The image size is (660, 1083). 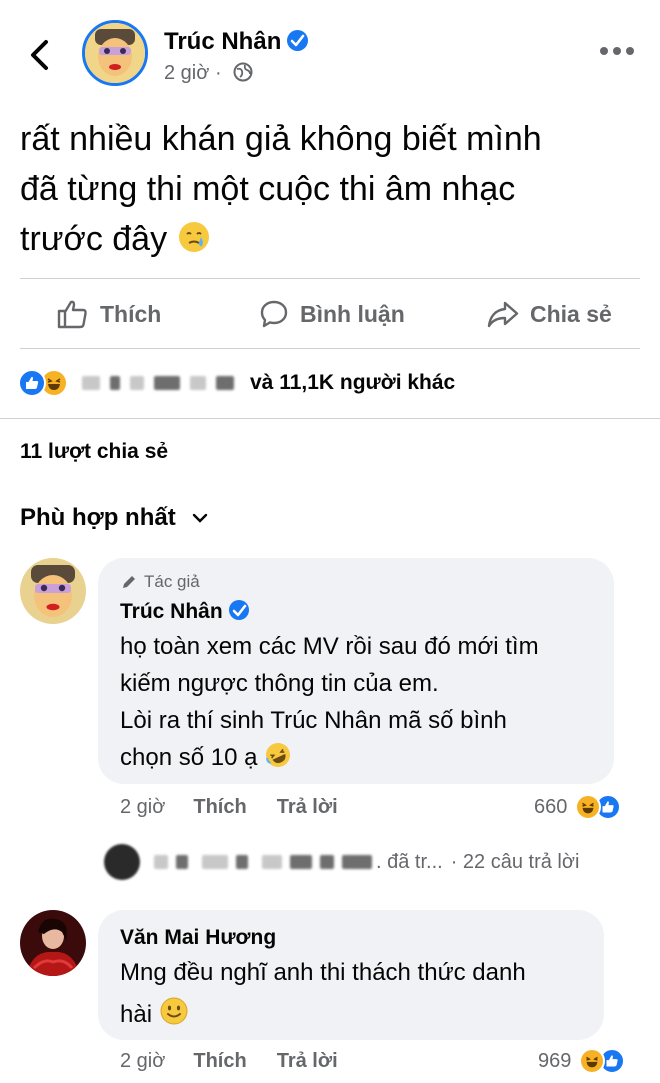 I want to click on like-button: Thích, so click(x=108, y=314).